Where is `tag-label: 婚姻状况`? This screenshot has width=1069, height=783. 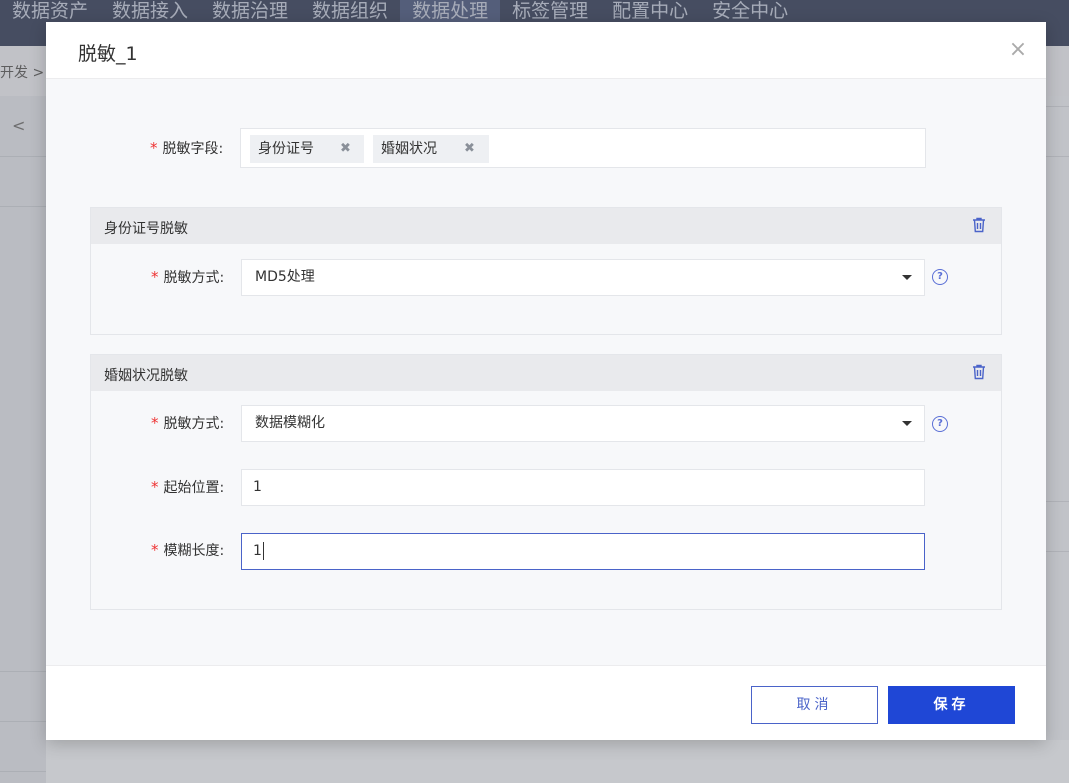
tag-label: 婚姻状况 is located at coordinates (409, 149).